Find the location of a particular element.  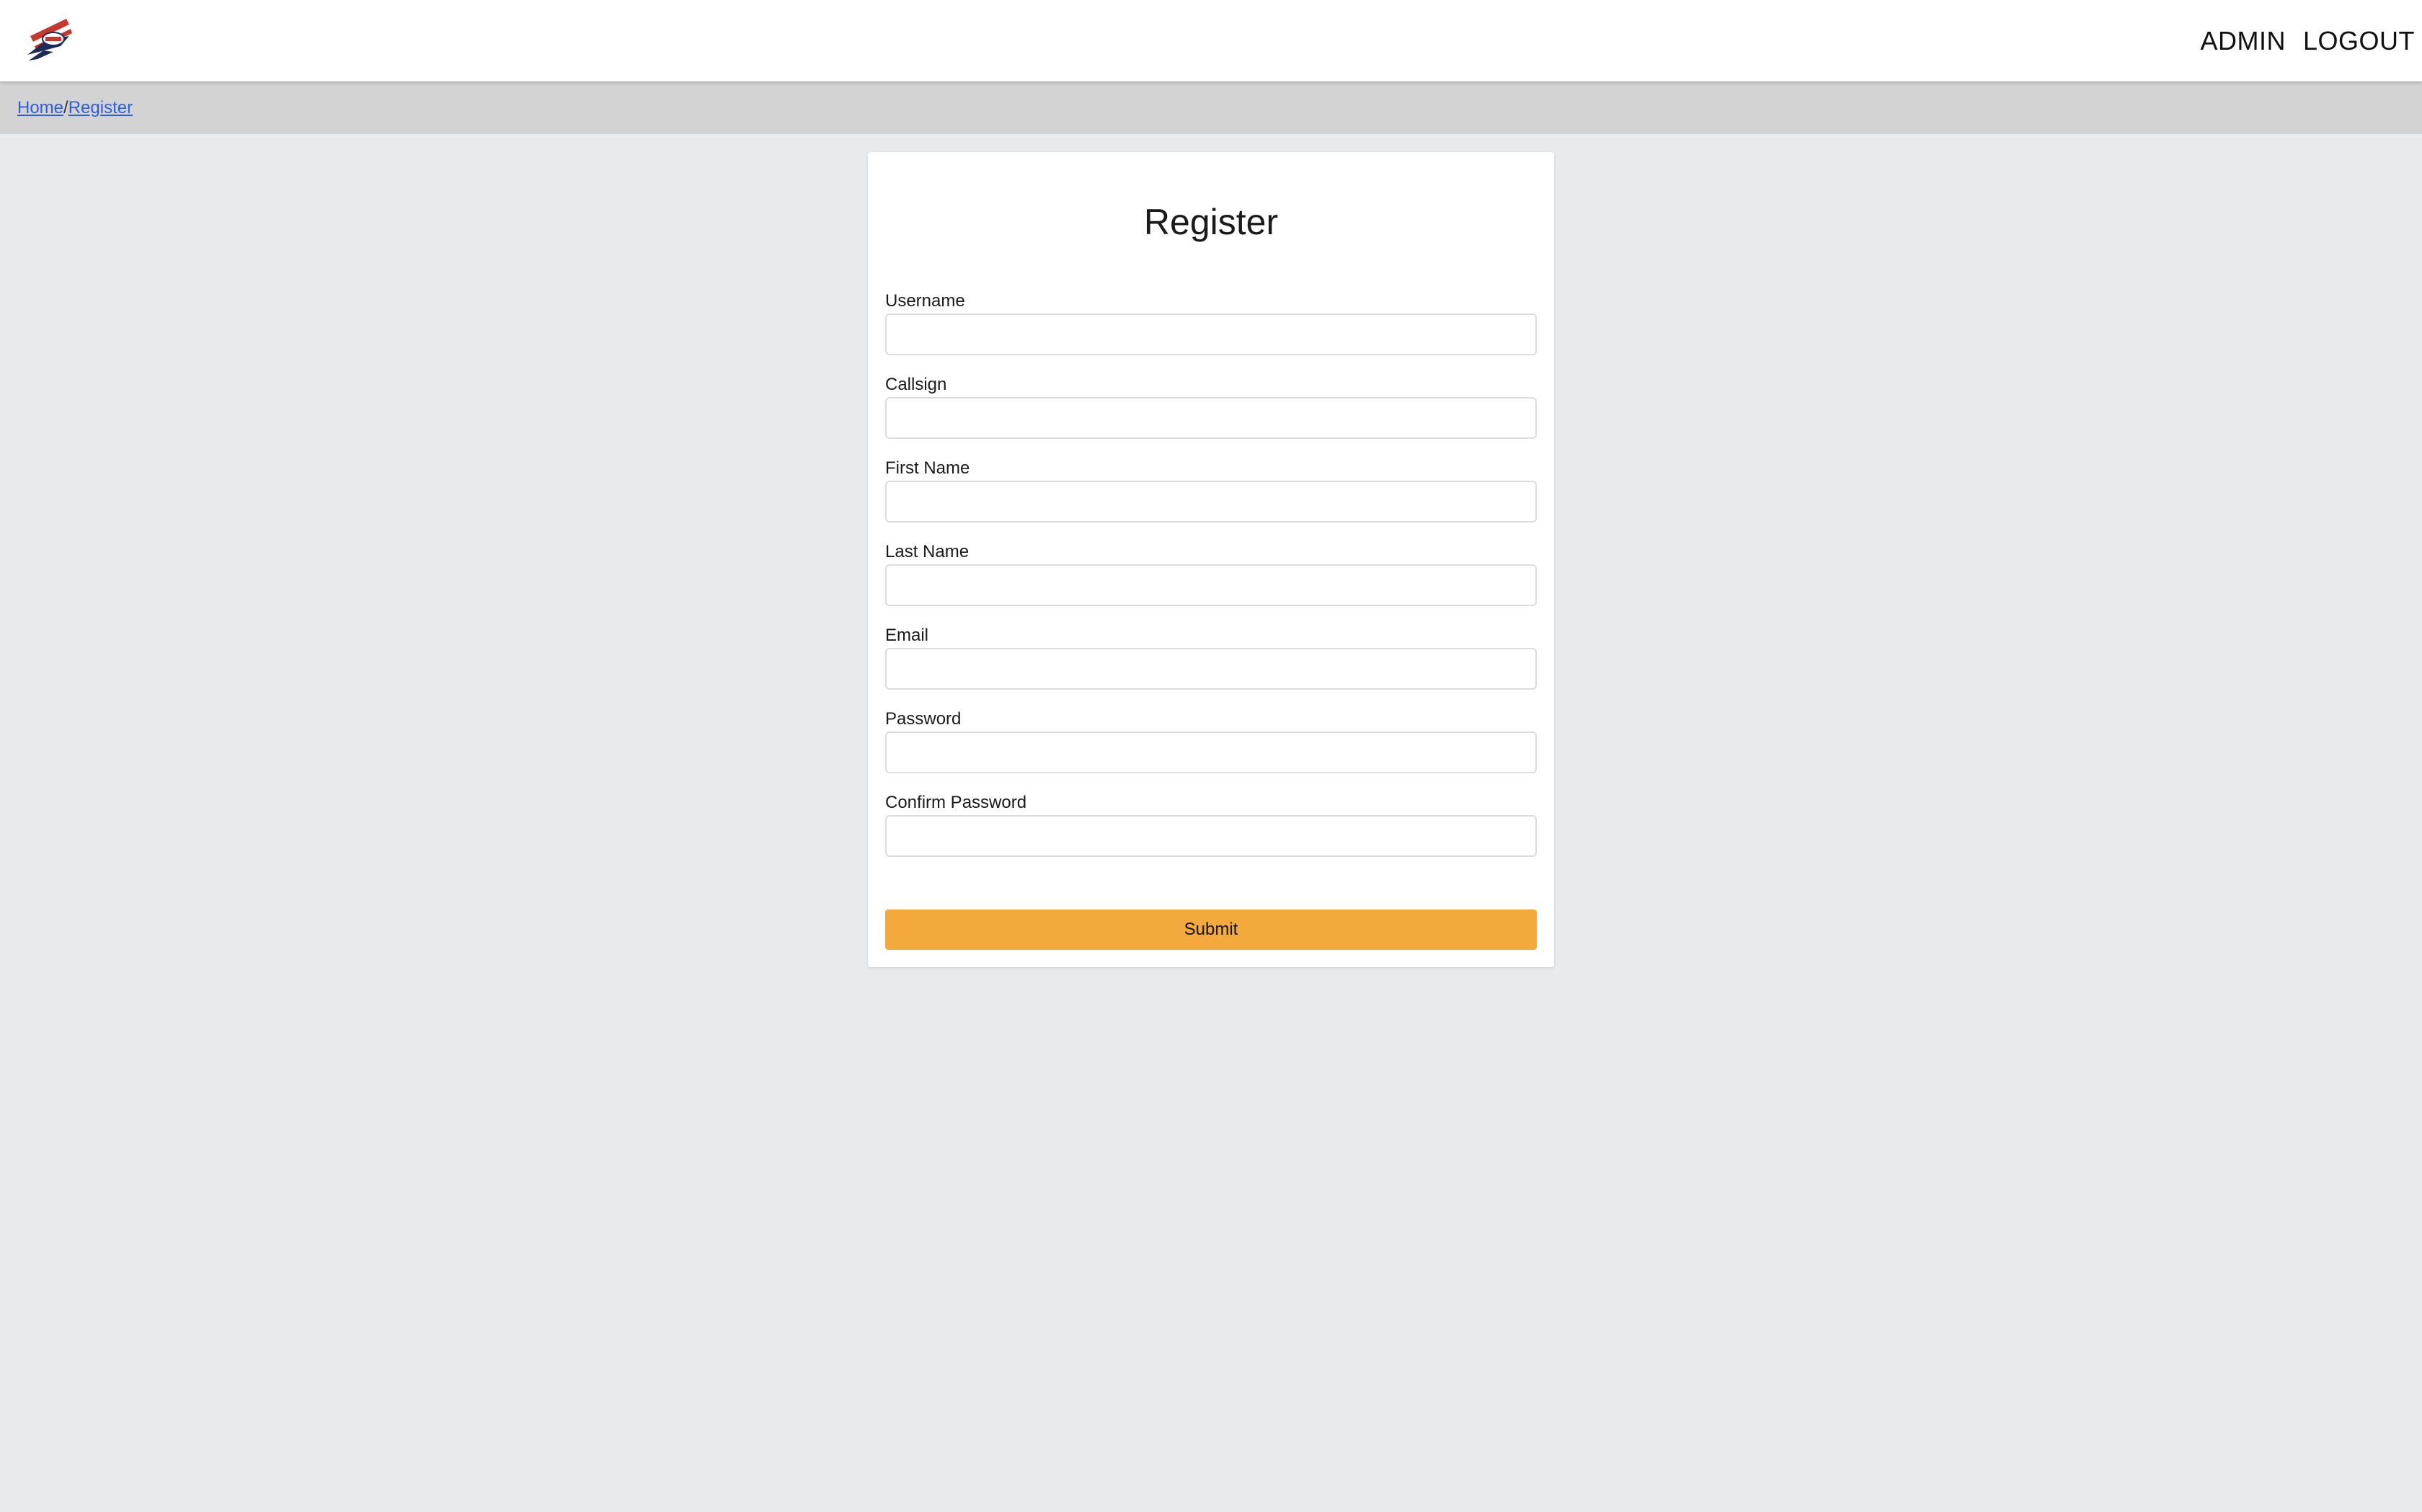

username-field-group: Username is located at coordinates (1211, 331).